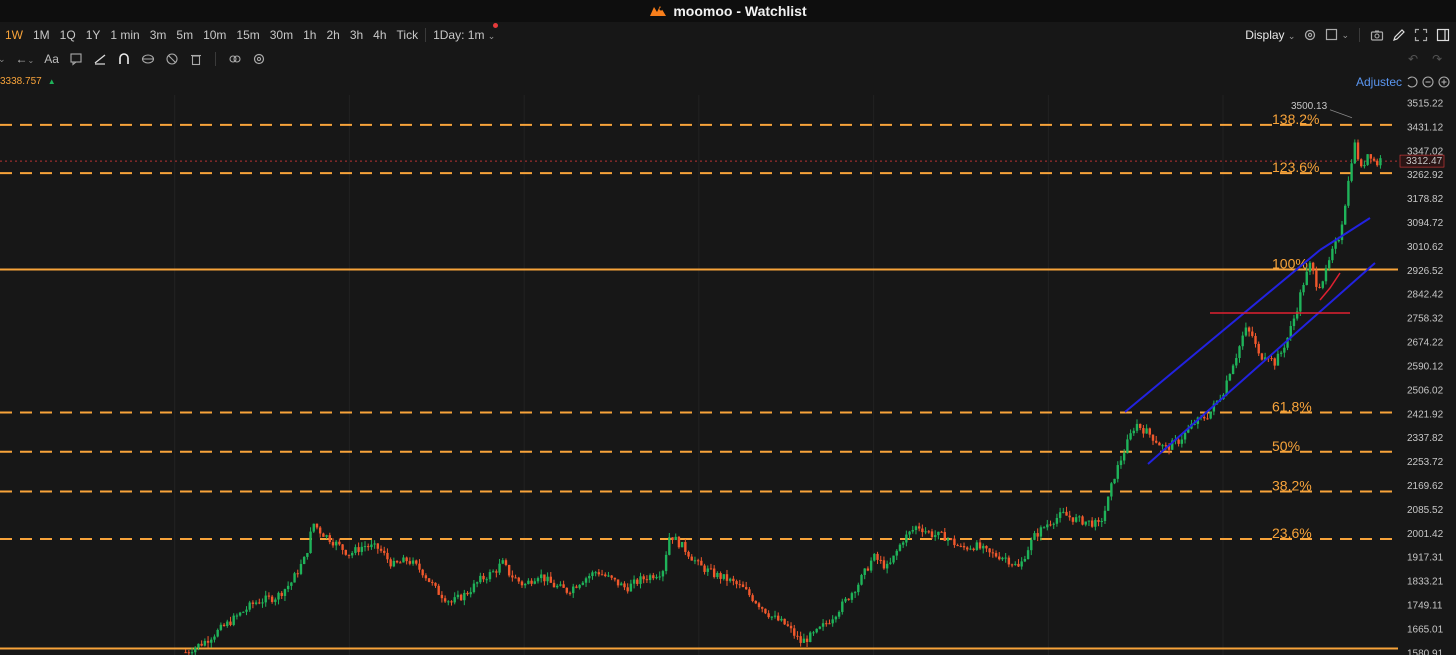 Image resolution: width=1456 pixels, height=655 pixels. I want to click on hide-icon, so click(172, 59).